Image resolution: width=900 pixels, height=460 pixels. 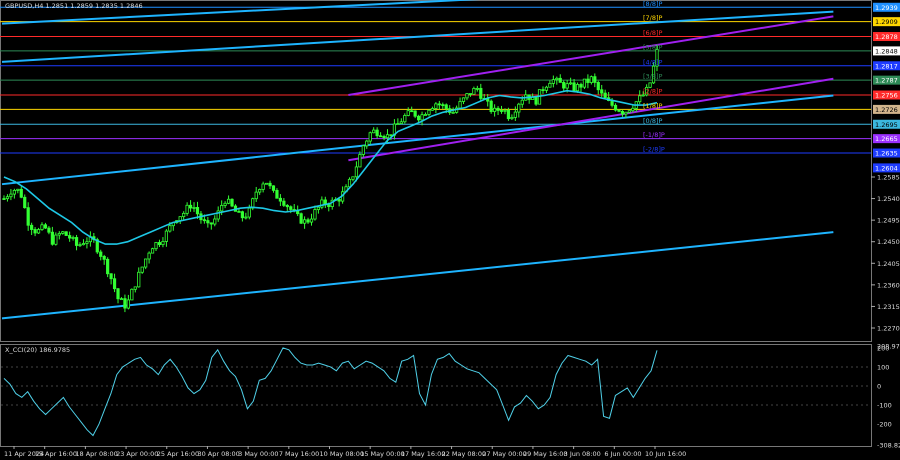 I want to click on murrey-label: [3/8]P, so click(x=653, y=77).